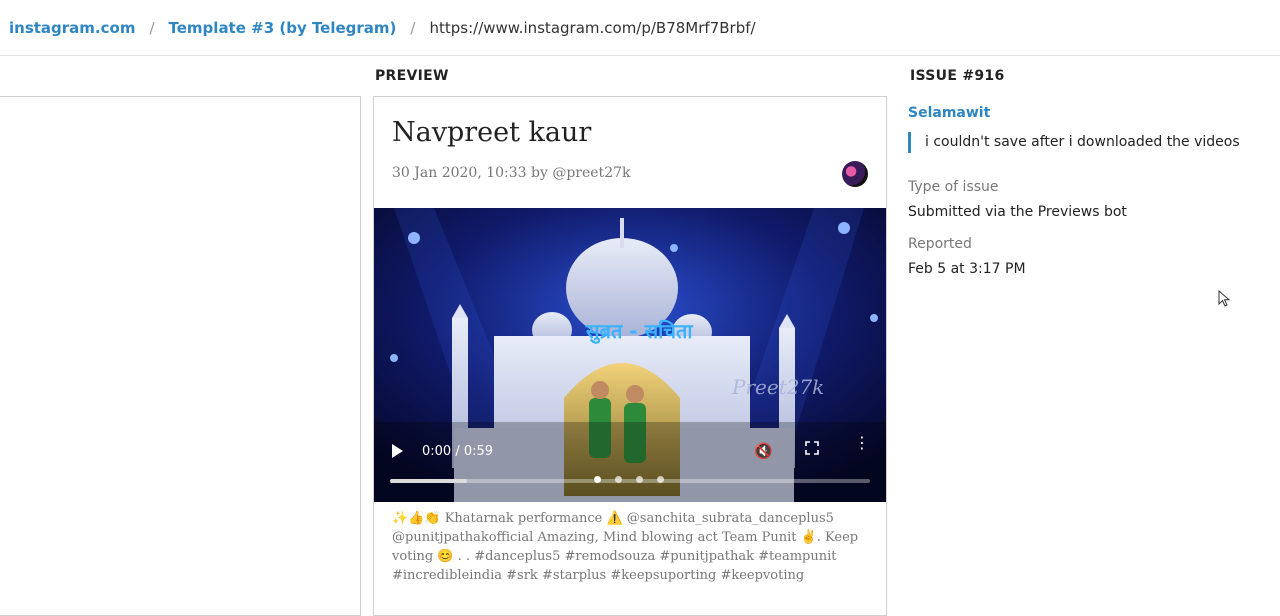 Image resolution: width=1280 pixels, height=616 pixels. What do you see at coordinates (855, 174) in the screenshot?
I see `author-avatar` at bounding box center [855, 174].